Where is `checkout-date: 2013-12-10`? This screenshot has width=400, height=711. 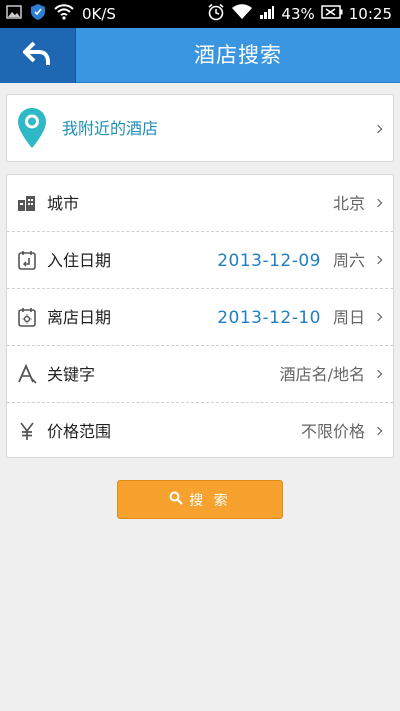
checkout-date: 2013-12-10 is located at coordinates (269, 318).